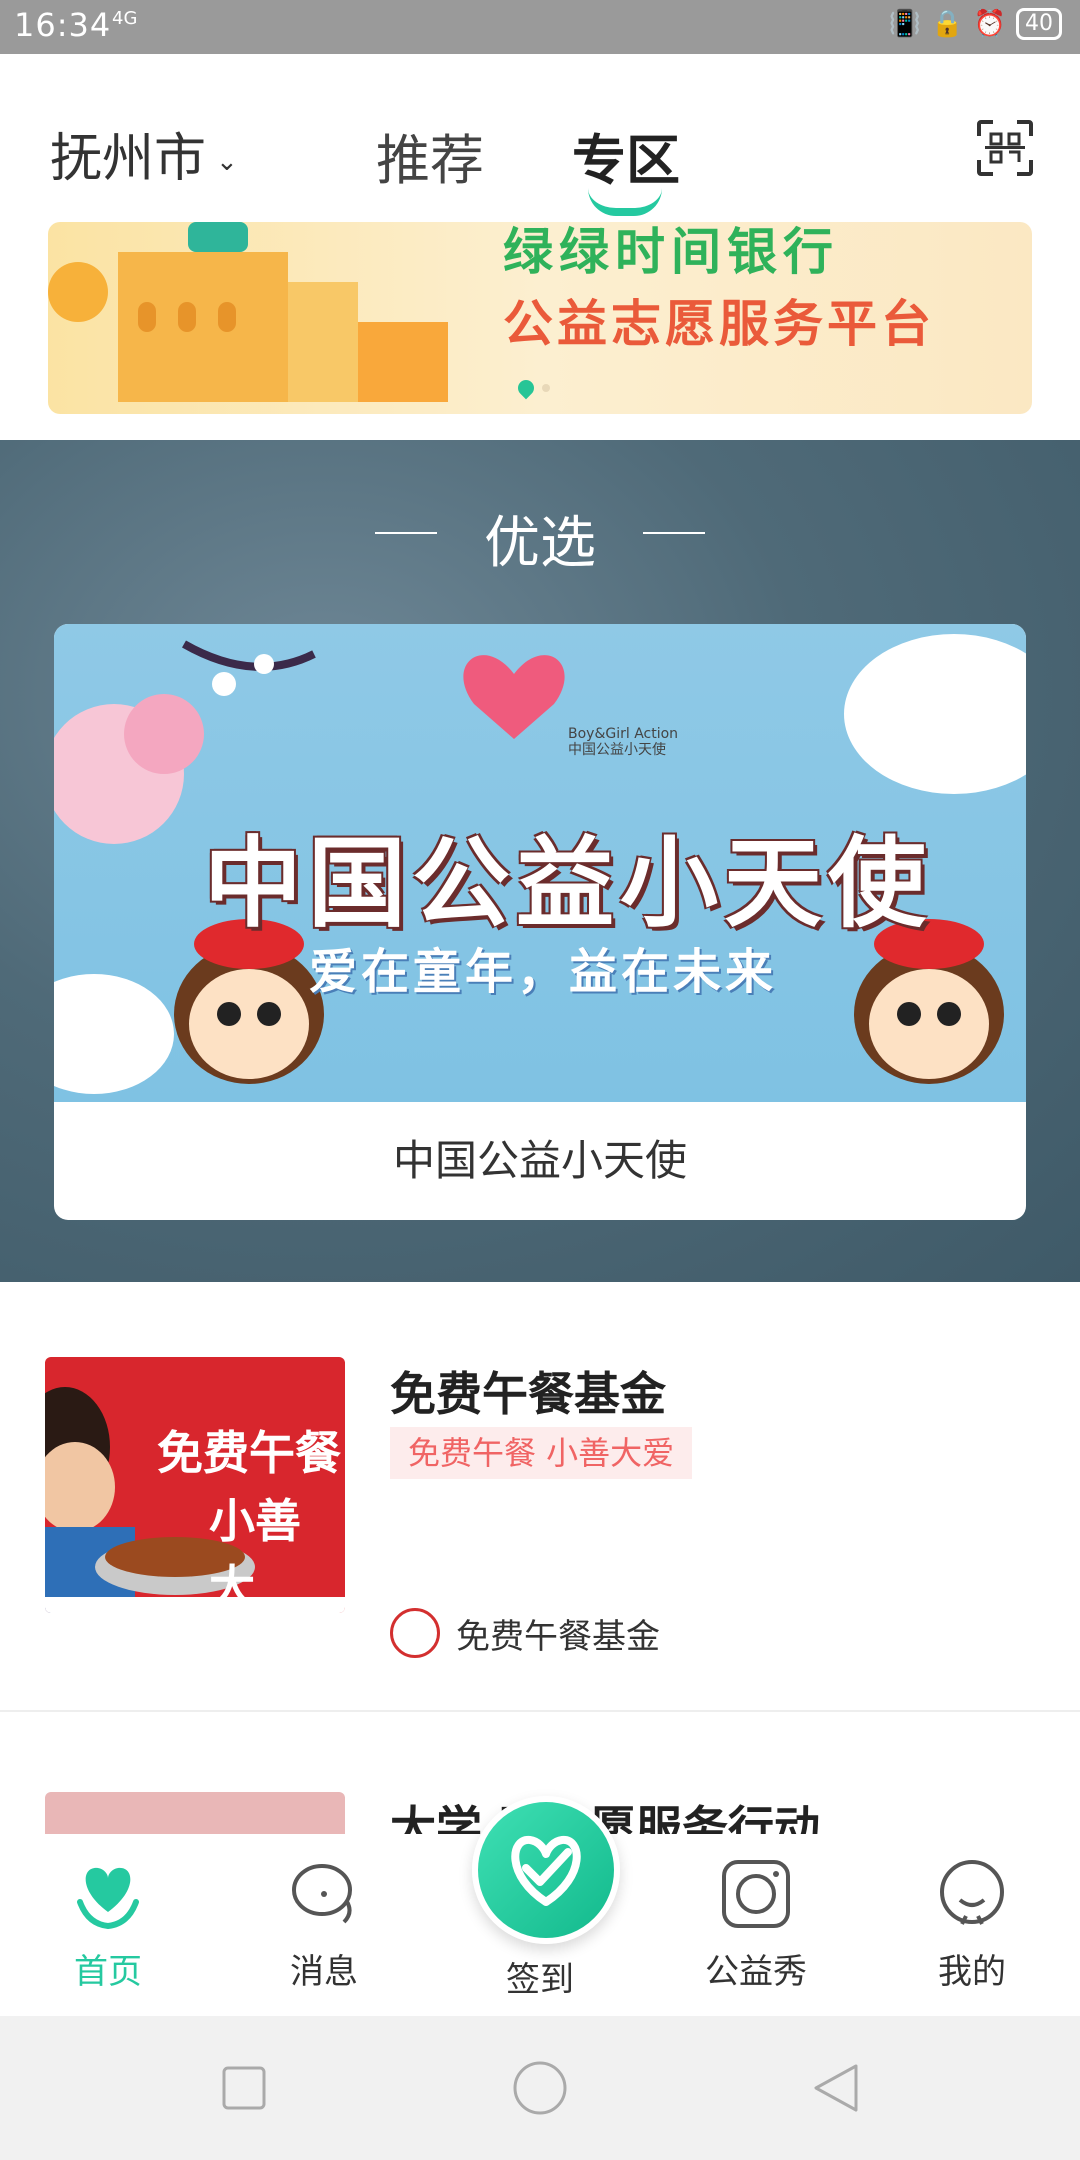  What do you see at coordinates (415, 1633) in the screenshot?
I see `organizer-logo-icon` at bounding box center [415, 1633].